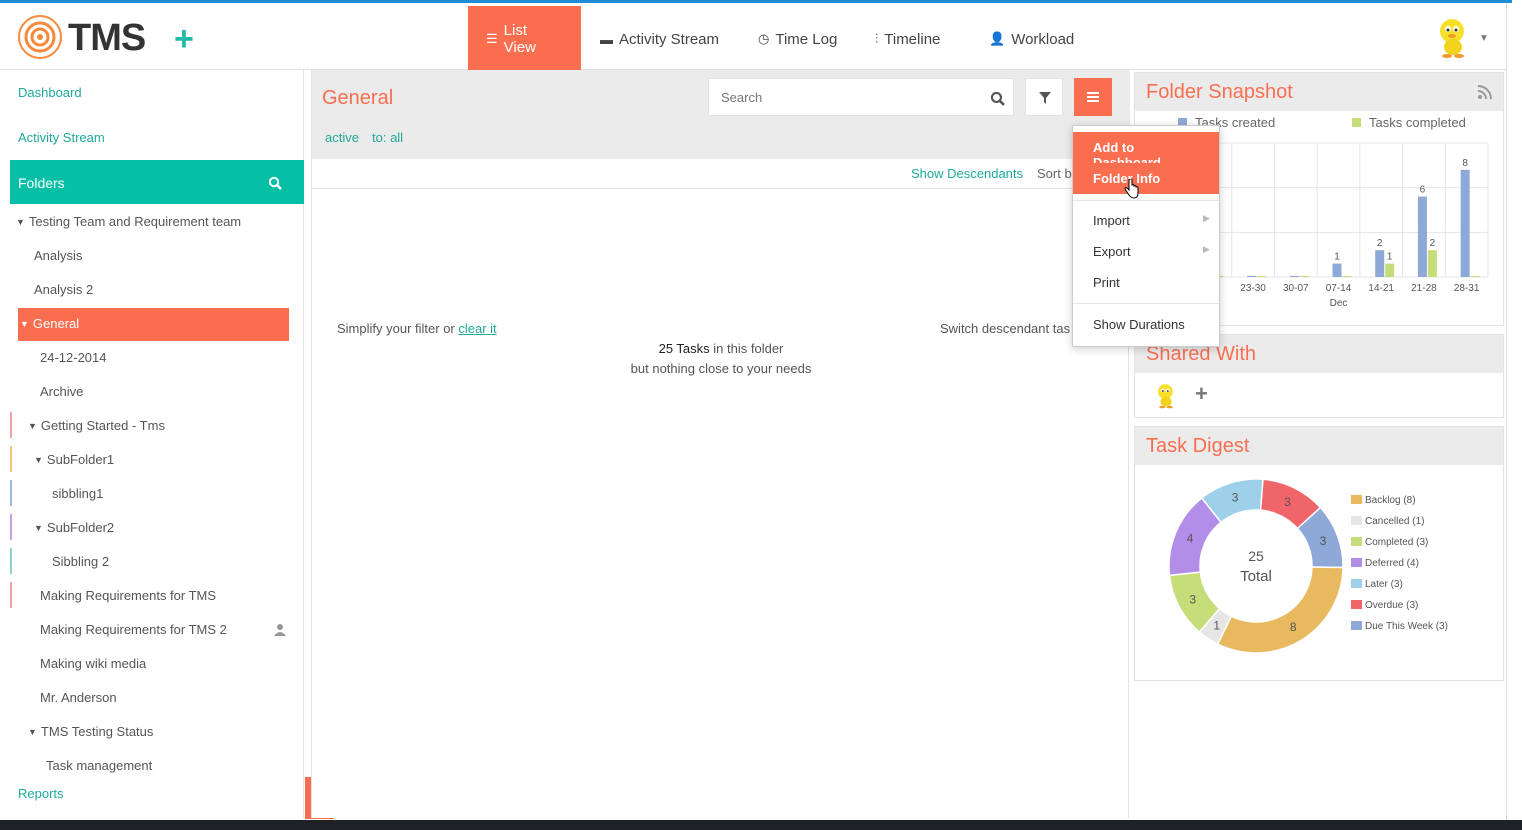  I want to click on sidebar-item-dashboard: Dashboard, so click(50, 92).